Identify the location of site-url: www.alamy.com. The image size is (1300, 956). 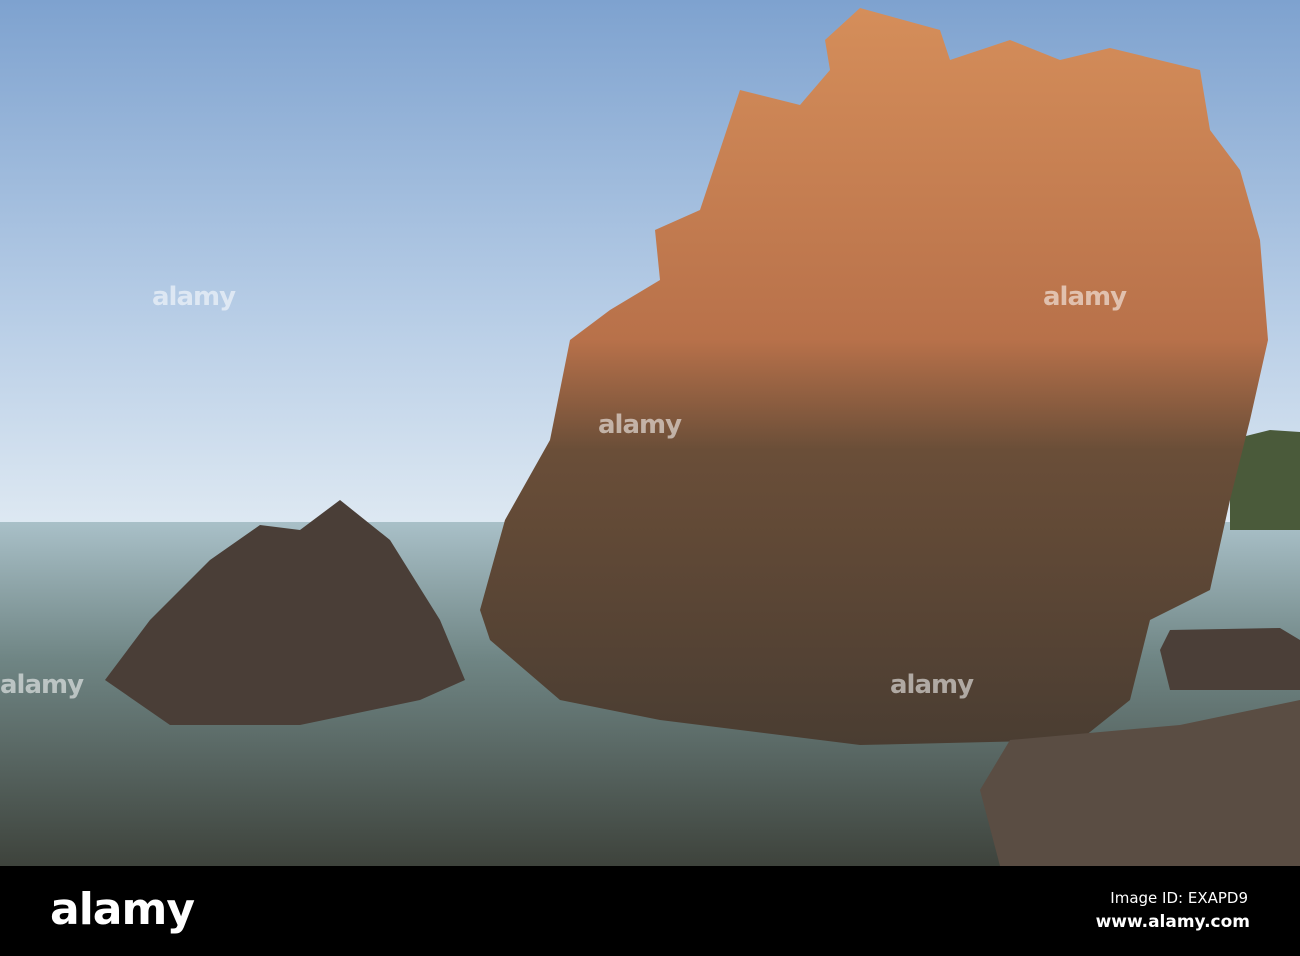
(1172, 922).